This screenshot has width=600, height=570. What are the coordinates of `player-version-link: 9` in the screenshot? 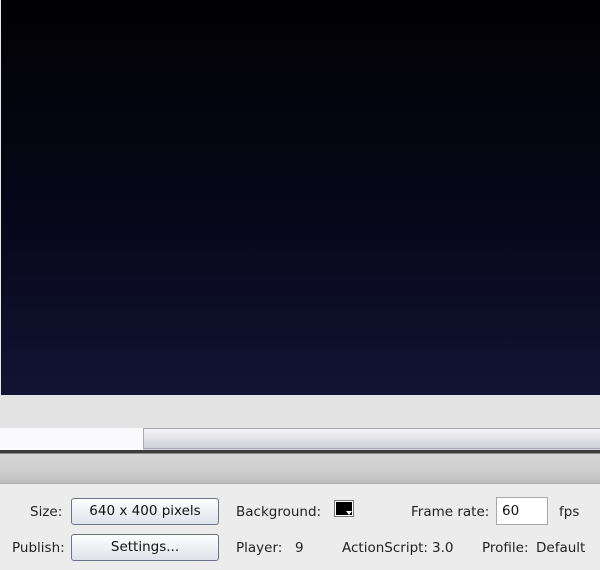 It's located at (299, 548).